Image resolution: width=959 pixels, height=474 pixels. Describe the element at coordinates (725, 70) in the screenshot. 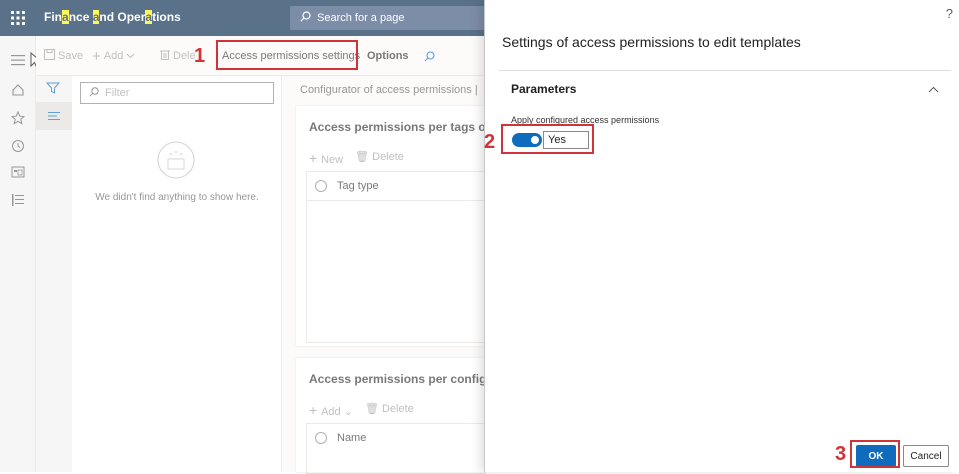

I see `dialog-divider` at that location.